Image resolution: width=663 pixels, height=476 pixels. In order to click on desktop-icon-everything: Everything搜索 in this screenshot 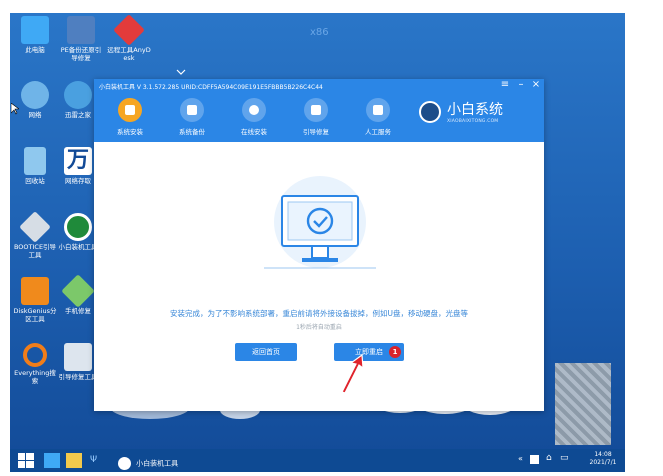, I will do `click(35, 364)`.